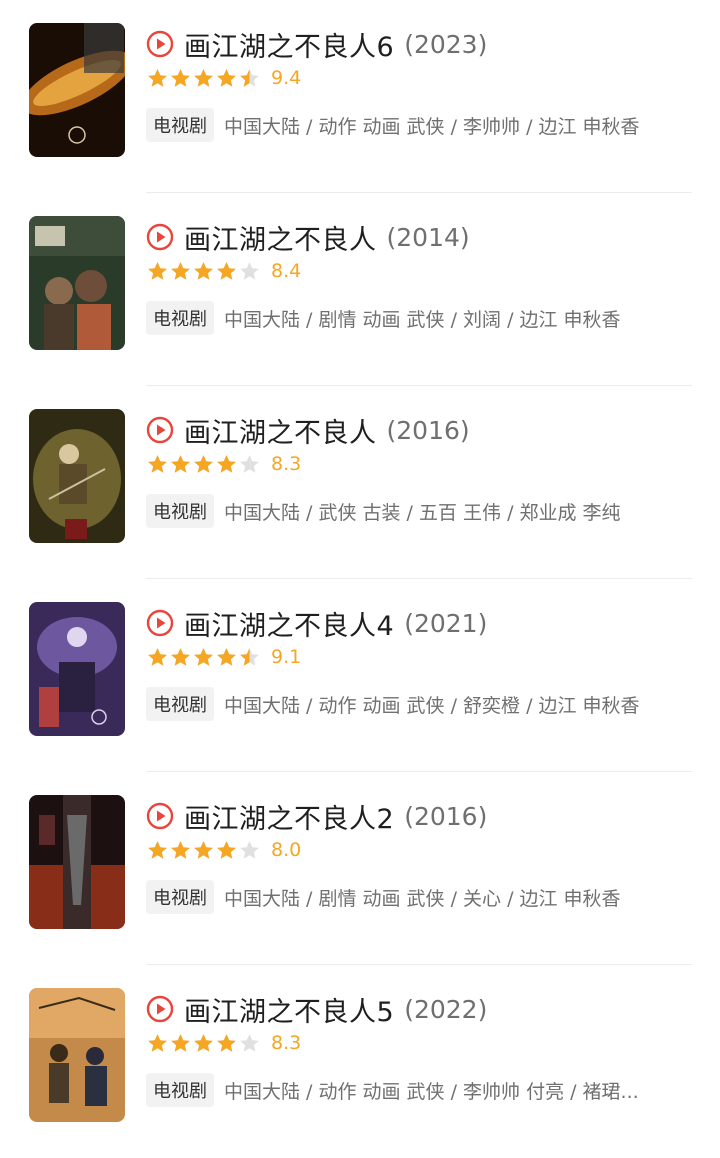 The width and height of the screenshot is (720, 1158). Describe the element at coordinates (286, 271) in the screenshot. I see `rating-score: 8.4` at that location.